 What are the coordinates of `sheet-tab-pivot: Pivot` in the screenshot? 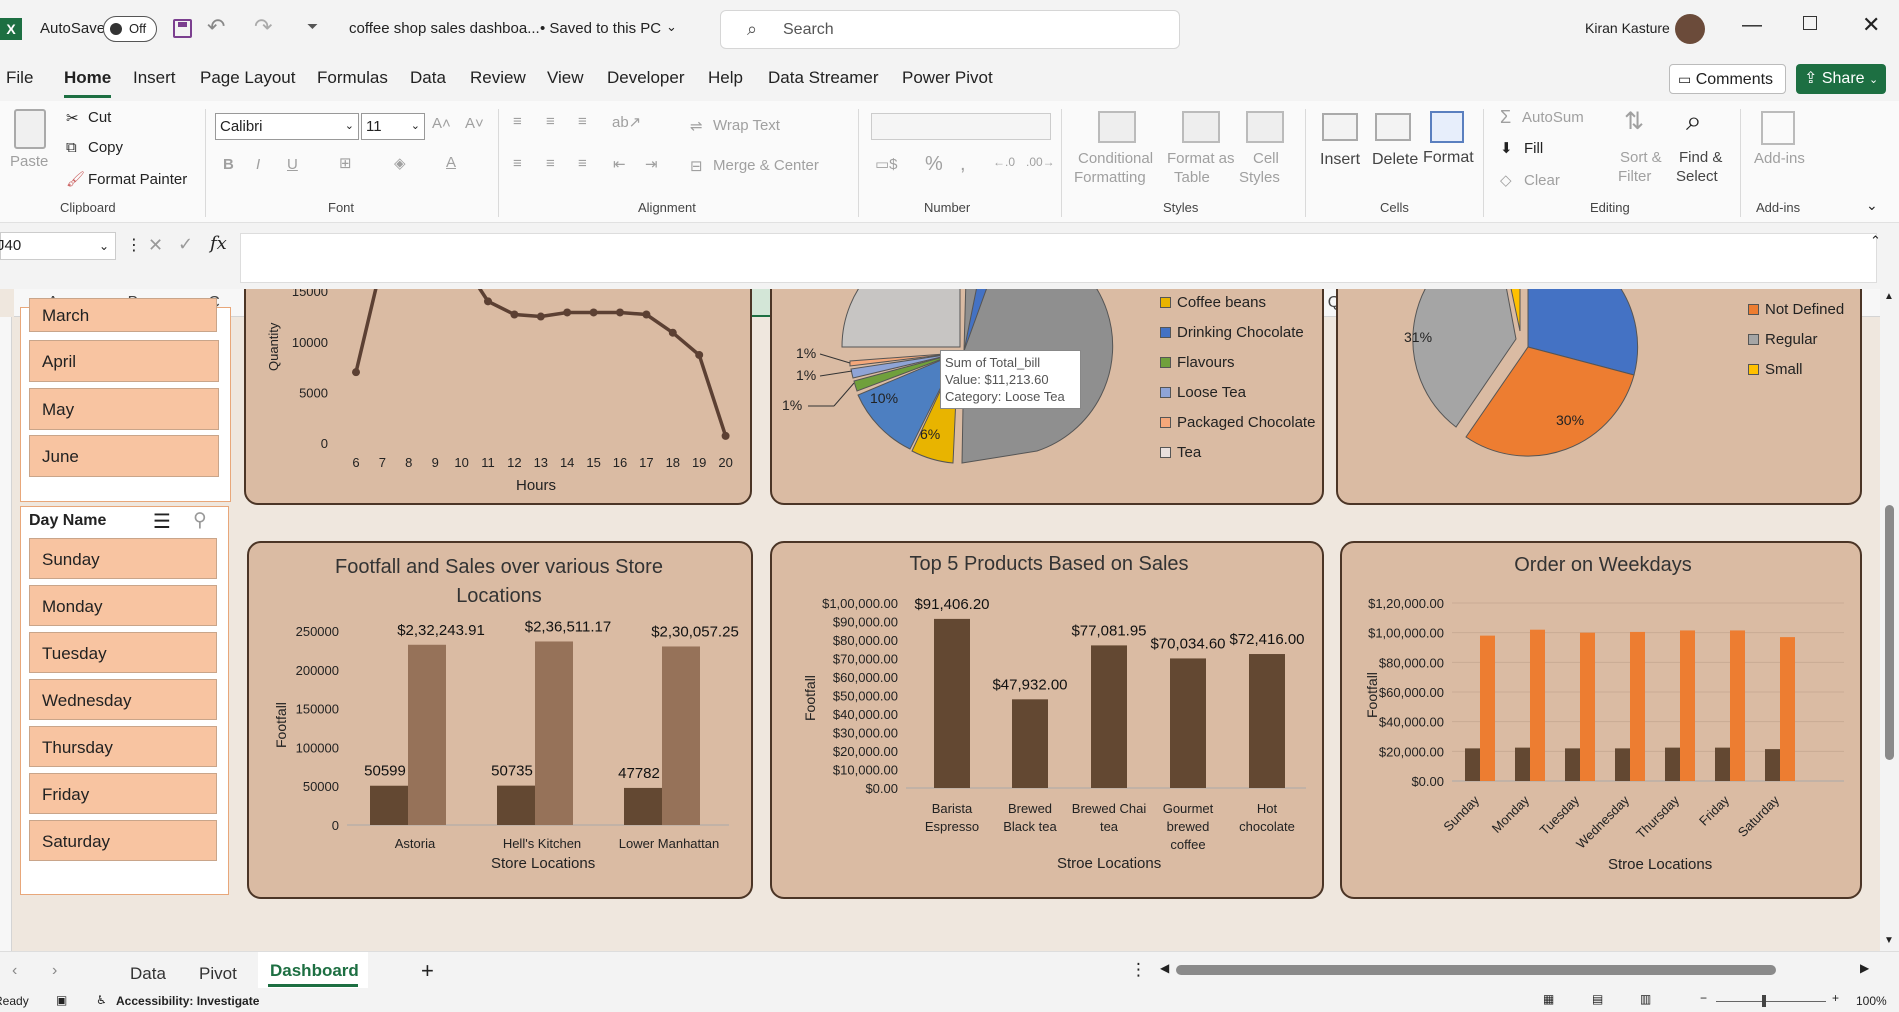 It's located at (218, 974).